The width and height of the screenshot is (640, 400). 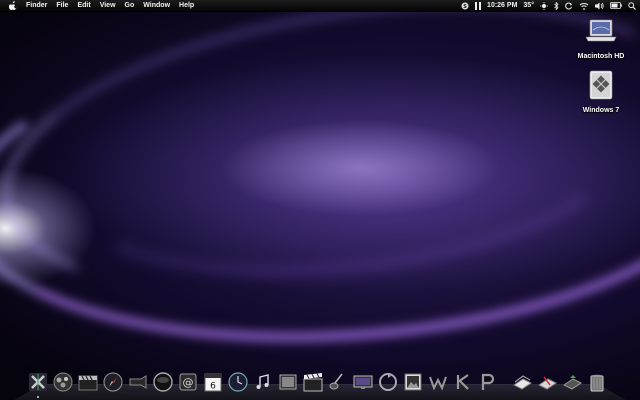 I want to click on menu-window: Window, so click(x=156, y=5).